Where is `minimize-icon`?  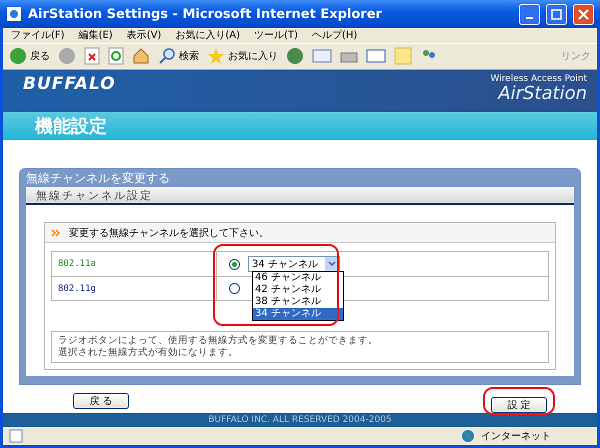 minimize-icon is located at coordinates (529, 18).